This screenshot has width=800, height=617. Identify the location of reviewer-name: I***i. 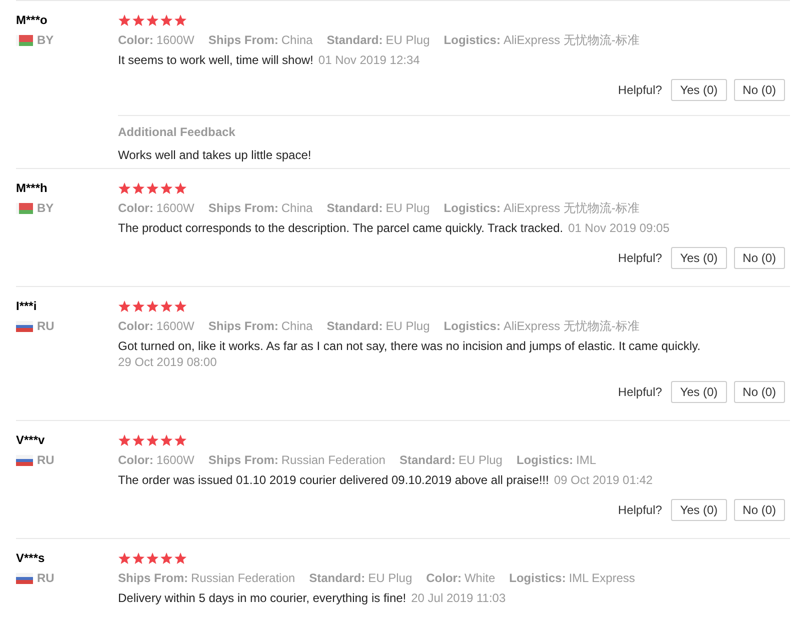
(27, 306).